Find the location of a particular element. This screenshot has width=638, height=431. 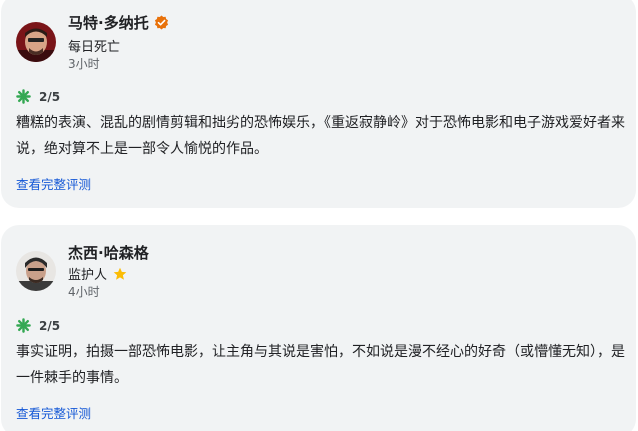

publication-name: 每日死亡 is located at coordinates (94, 45).